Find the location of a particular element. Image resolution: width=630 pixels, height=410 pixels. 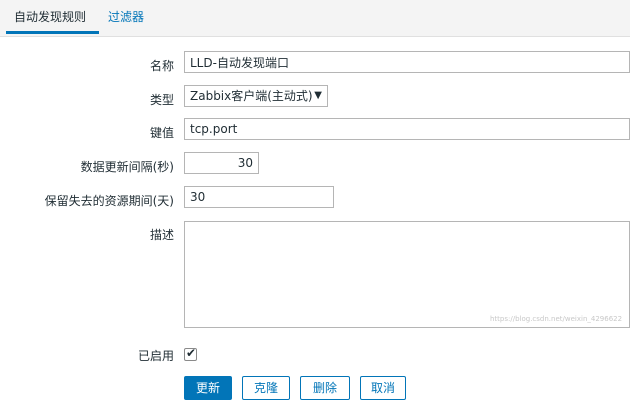

type-select-value: Zabbix客户端(主动式) is located at coordinates (251, 96).